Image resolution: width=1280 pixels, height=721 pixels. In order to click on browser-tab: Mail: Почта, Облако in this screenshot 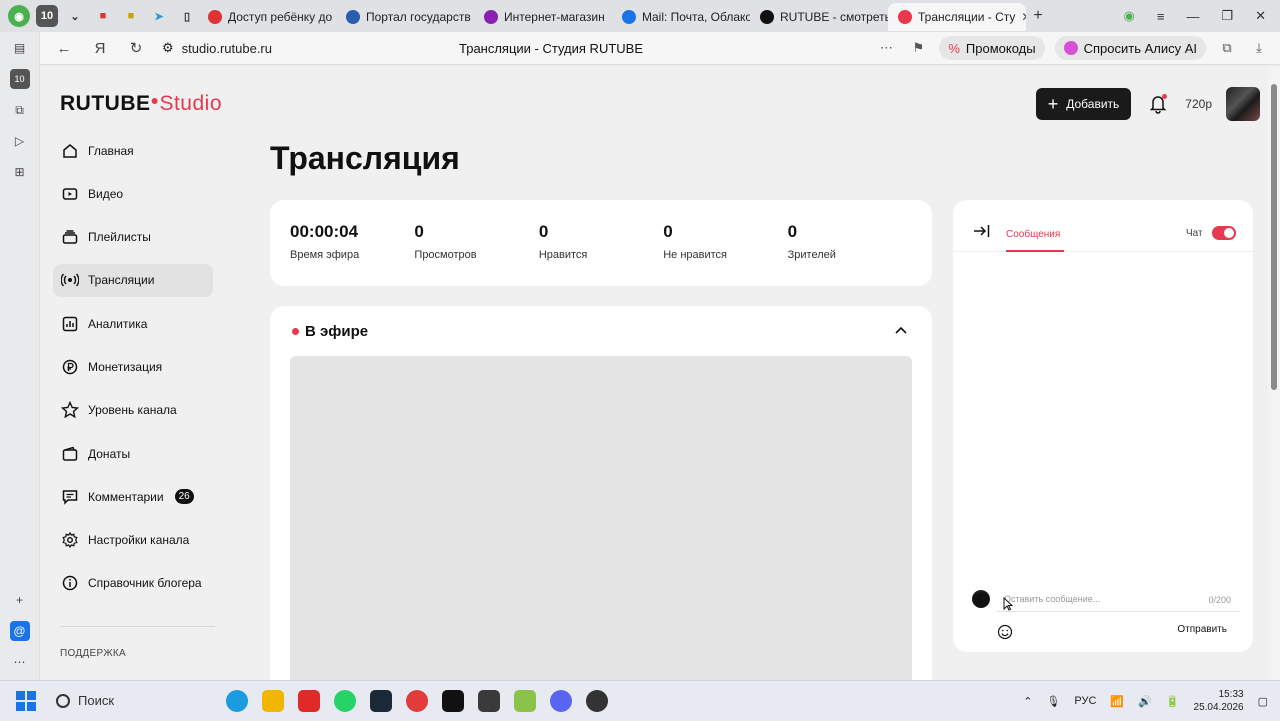, I will do `click(681, 17)`.